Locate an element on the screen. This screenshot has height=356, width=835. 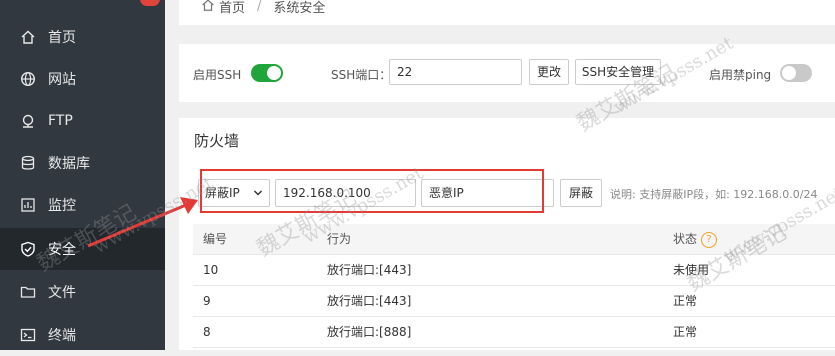
ftp-icon is located at coordinates (28, 121).